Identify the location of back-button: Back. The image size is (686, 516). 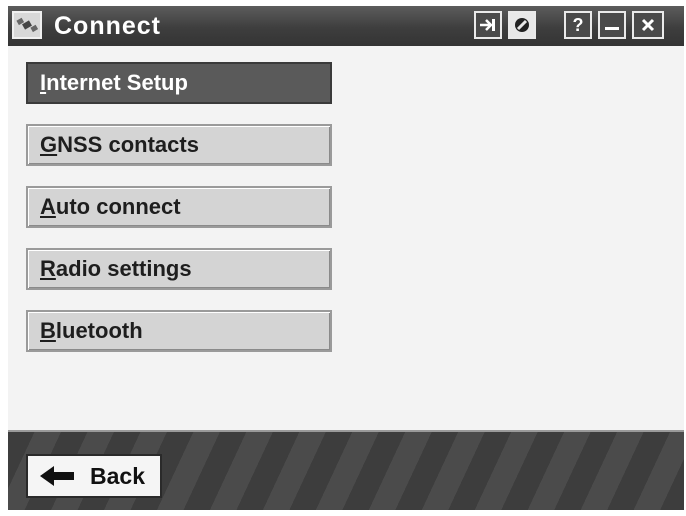
(94, 476).